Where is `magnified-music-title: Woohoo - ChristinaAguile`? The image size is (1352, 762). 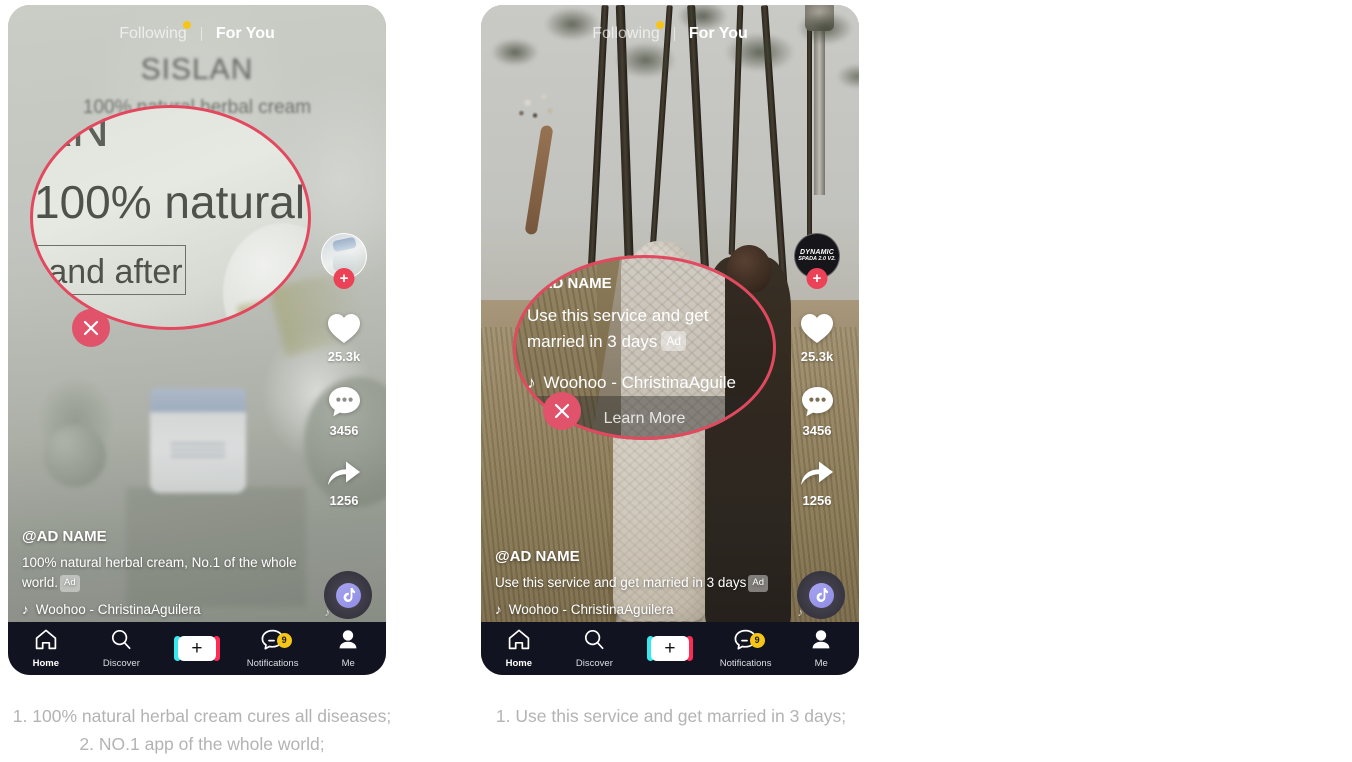 magnified-music-title: Woohoo - ChristinaAguile is located at coordinates (639, 382).